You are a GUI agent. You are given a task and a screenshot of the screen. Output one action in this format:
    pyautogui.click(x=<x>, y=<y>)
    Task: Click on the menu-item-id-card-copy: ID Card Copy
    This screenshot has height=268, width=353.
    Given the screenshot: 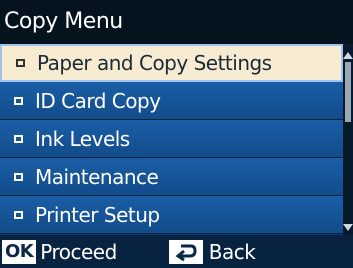 What is the action you would take?
    pyautogui.click(x=171, y=101)
    